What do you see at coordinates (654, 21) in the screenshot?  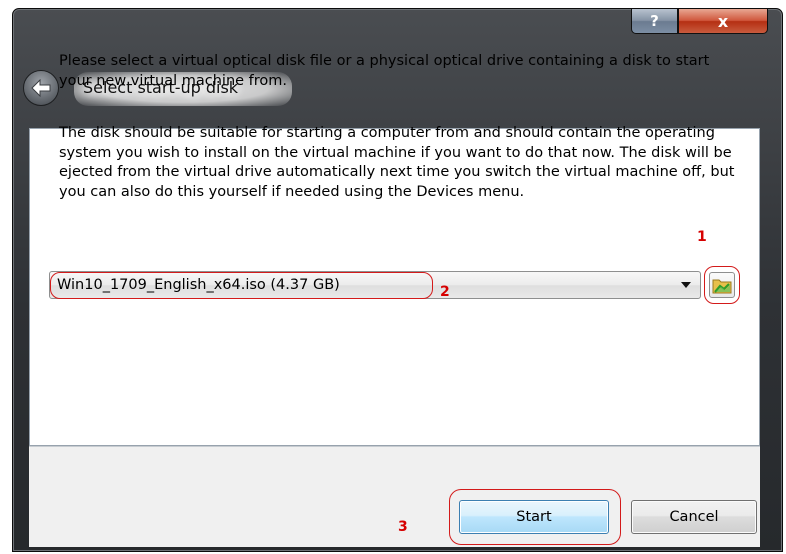 I see `help-button: ?` at bounding box center [654, 21].